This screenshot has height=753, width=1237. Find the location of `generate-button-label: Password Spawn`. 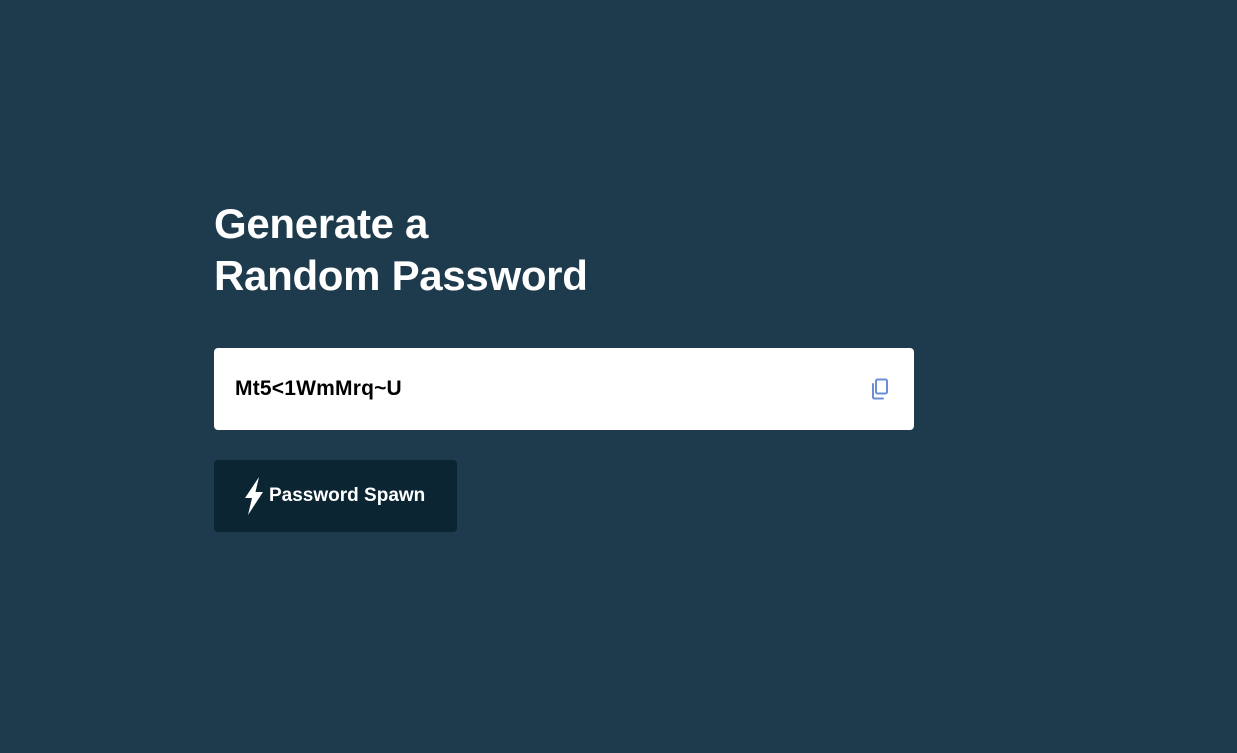

generate-button-label: Password Spawn is located at coordinates (347, 495).